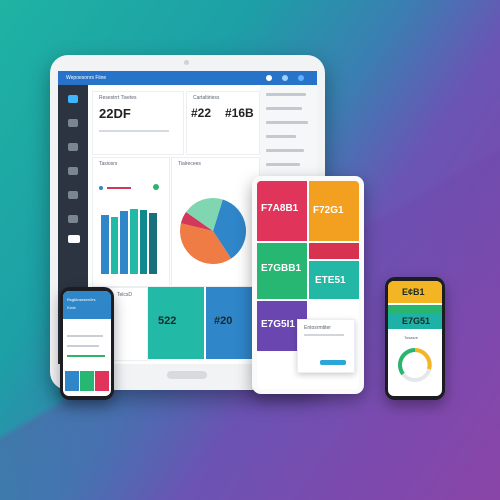 Image resolution: width=500 pixels, height=500 pixels. What do you see at coordinates (186, 62) in the screenshot?
I see `camera-dot` at bounding box center [186, 62].